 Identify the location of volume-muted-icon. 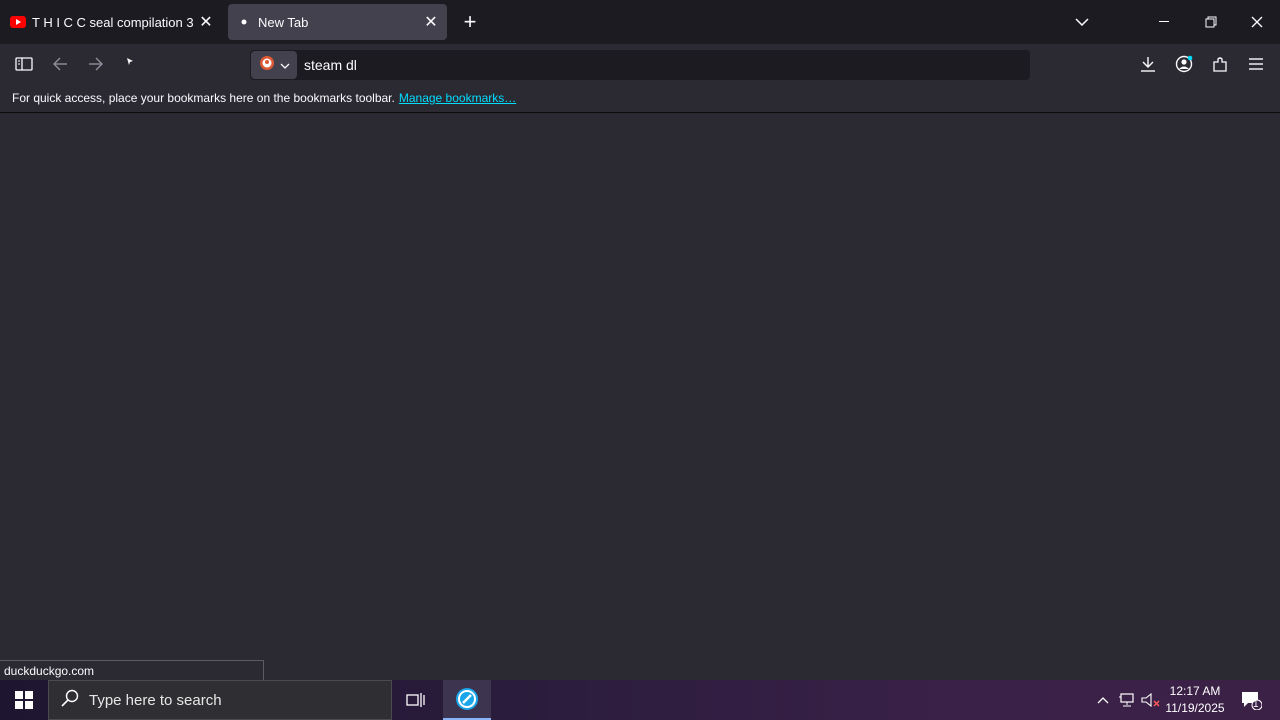
(1151, 700).